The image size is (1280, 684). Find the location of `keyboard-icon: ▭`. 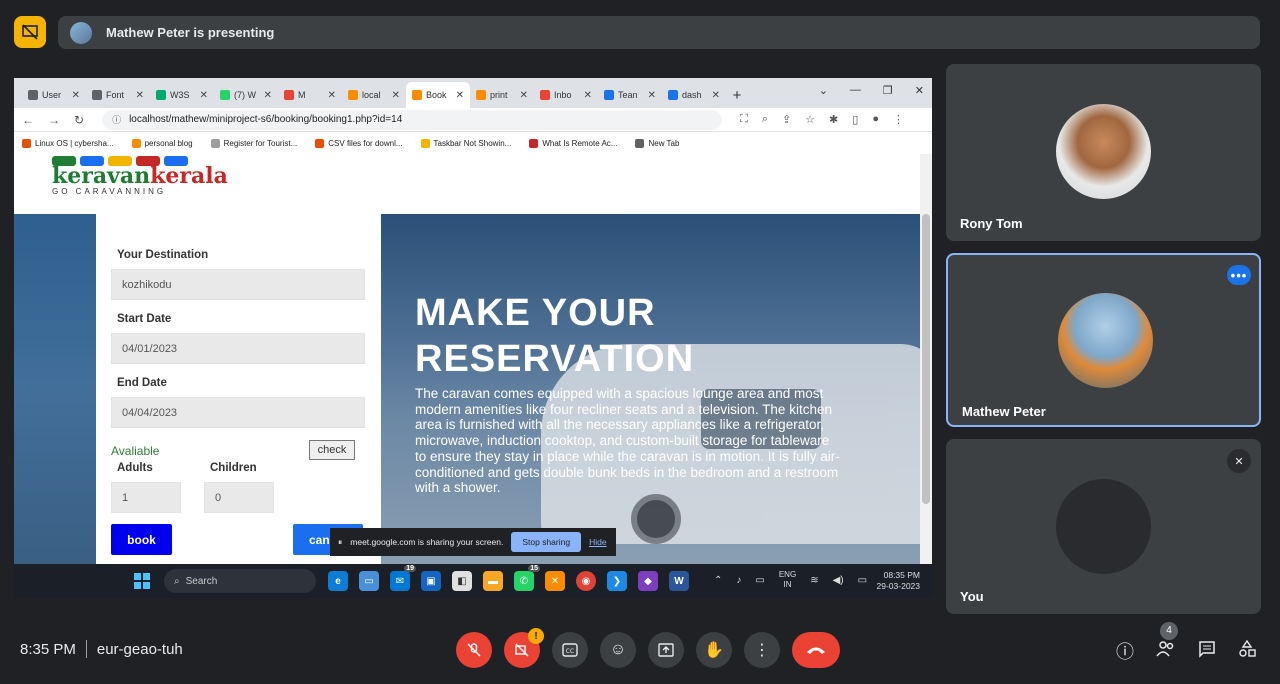

keyboard-icon: ▭ is located at coordinates (759, 580).